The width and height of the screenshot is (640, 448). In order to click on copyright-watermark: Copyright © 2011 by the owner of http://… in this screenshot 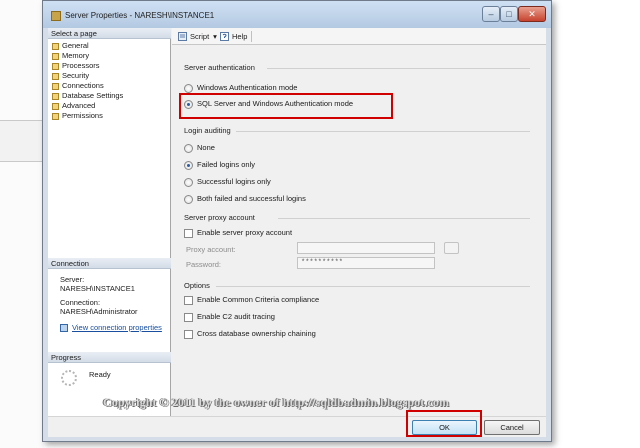, I will do `click(276, 402)`.